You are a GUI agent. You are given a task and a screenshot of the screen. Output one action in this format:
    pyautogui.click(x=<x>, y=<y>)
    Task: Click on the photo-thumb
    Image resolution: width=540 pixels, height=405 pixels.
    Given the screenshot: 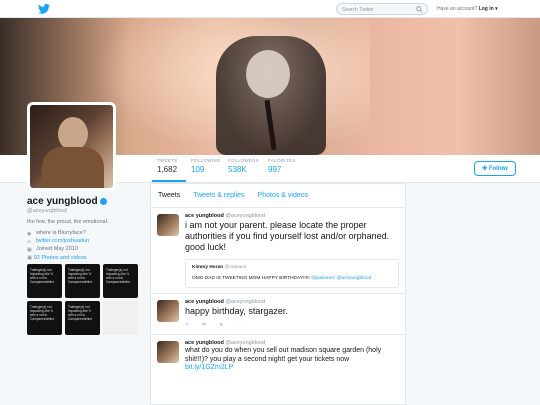 What is the action you would take?
    pyautogui.click(x=120, y=318)
    